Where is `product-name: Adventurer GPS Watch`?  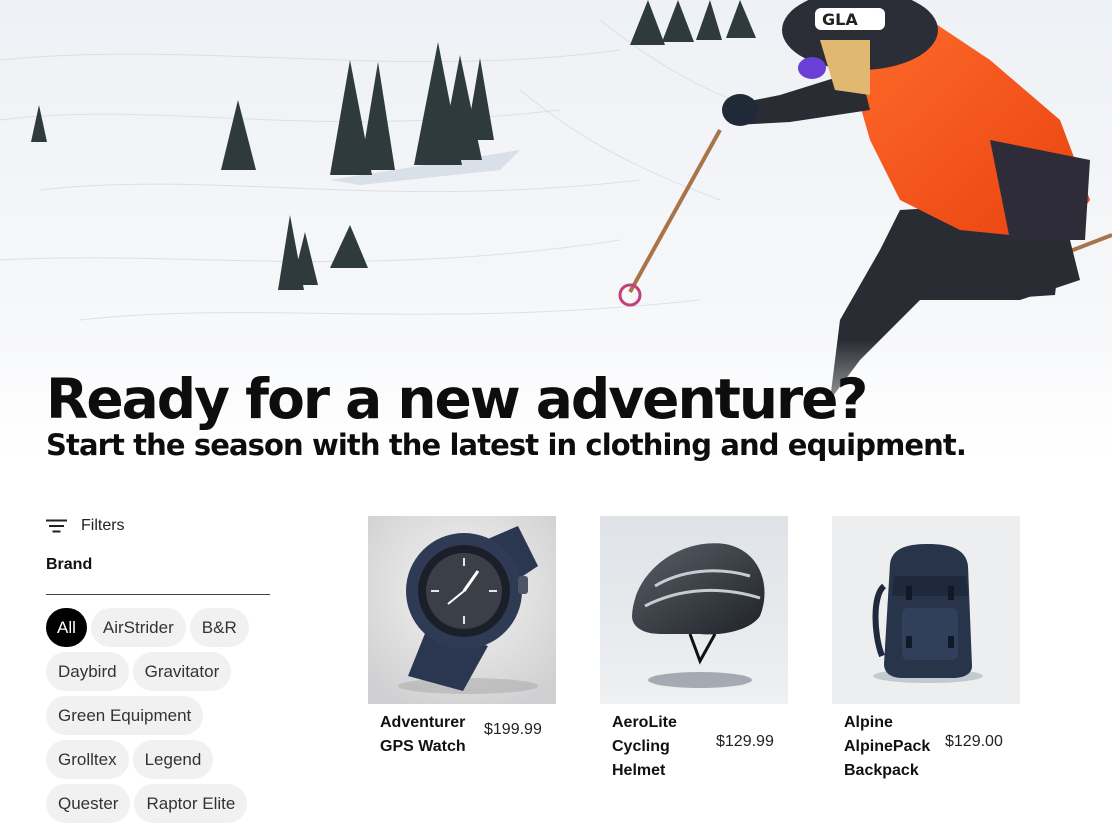
product-name: Adventurer GPS Watch is located at coordinates (430, 735).